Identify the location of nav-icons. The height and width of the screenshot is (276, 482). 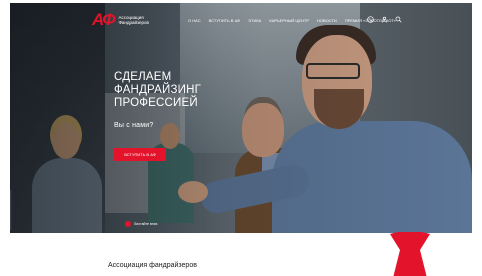
(384, 19).